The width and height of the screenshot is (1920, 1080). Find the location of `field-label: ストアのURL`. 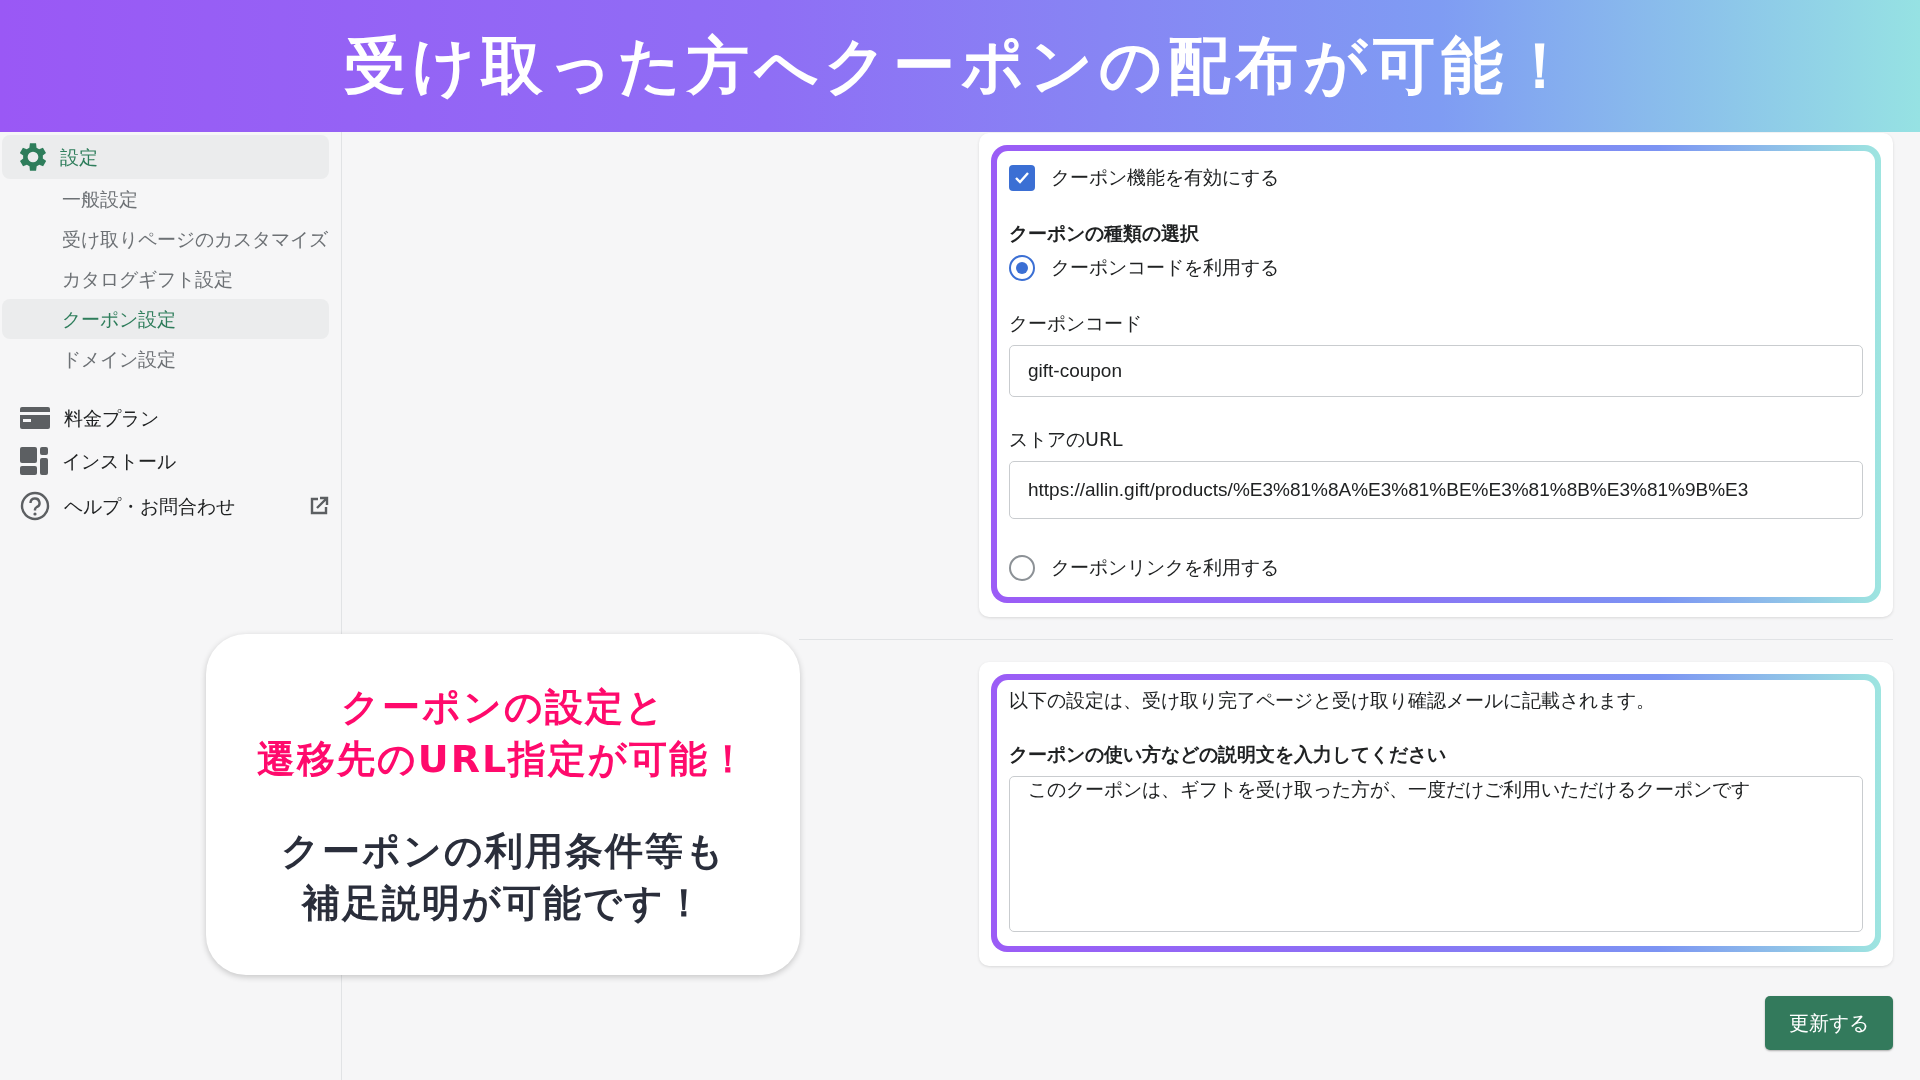

field-label: ストアのURL is located at coordinates (1066, 439).